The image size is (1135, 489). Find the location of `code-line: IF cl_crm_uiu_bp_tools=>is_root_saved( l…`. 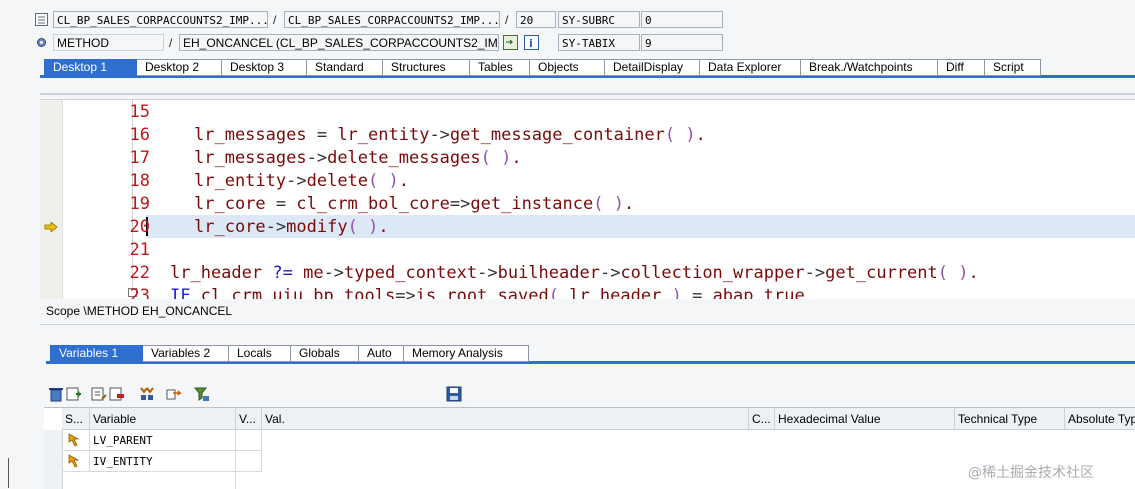

code-line: IF cl_crm_uiu_bp_tools=>is_root_saved( l… is located at coordinates (487, 292).